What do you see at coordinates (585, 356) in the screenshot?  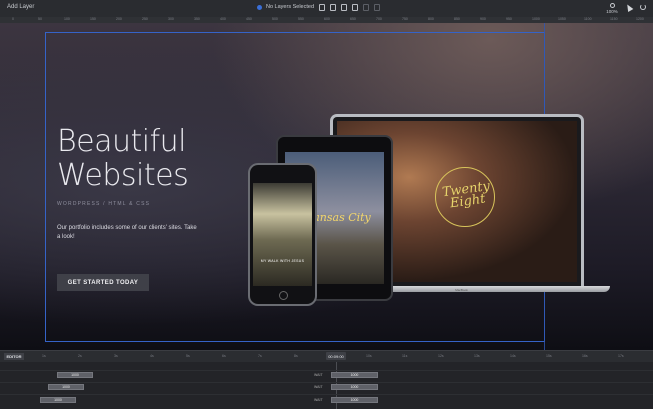 I see `timeline-tick: 16s` at bounding box center [585, 356].